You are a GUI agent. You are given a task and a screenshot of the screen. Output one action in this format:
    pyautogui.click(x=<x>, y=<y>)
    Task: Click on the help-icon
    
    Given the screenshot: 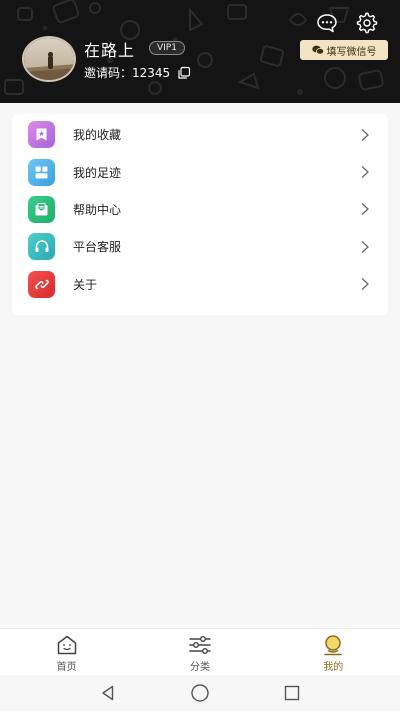 What is the action you would take?
    pyautogui.click(x=41, y=209)
    